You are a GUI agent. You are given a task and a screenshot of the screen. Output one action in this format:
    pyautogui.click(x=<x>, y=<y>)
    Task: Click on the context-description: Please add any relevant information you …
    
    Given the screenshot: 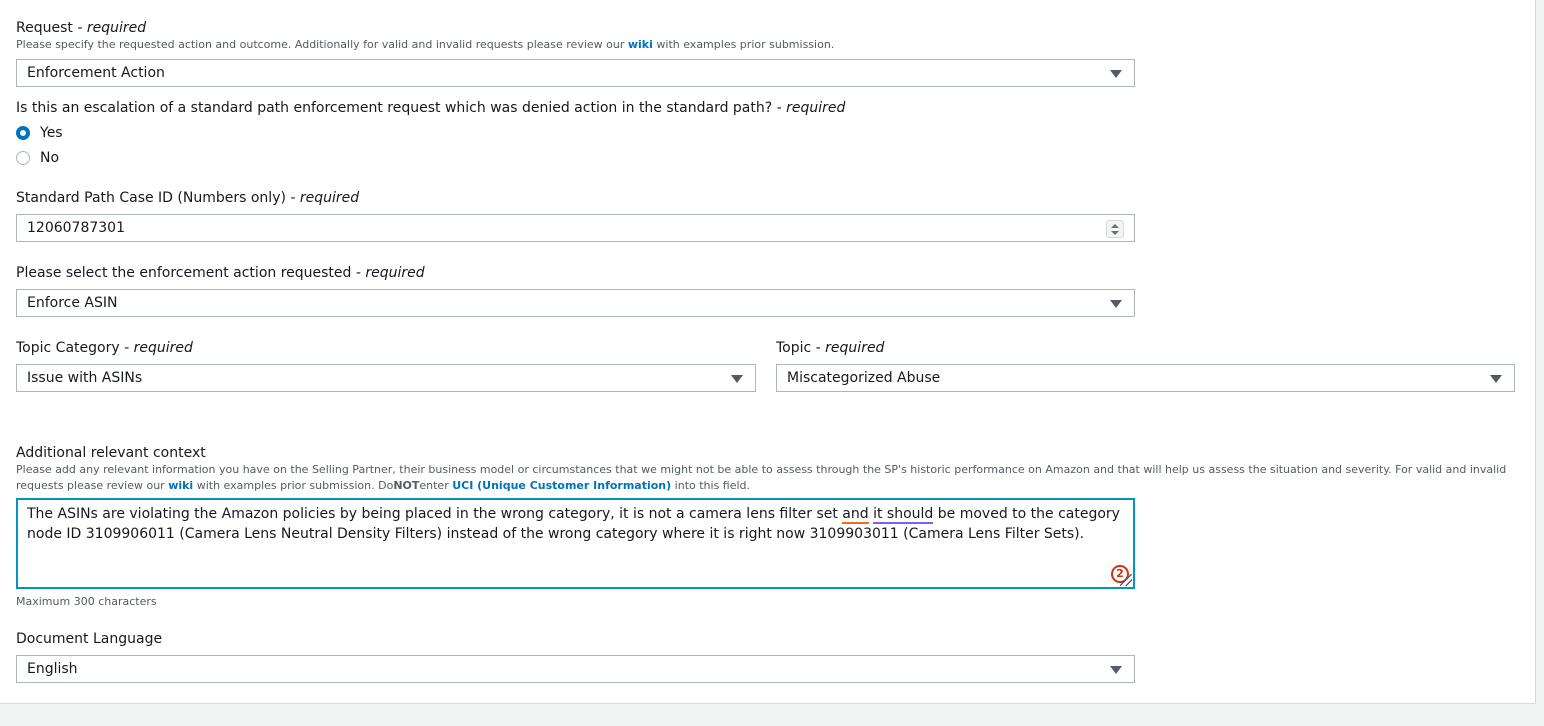 What is the action you would take?
    pyautogui.click(x=761, y=477)
    